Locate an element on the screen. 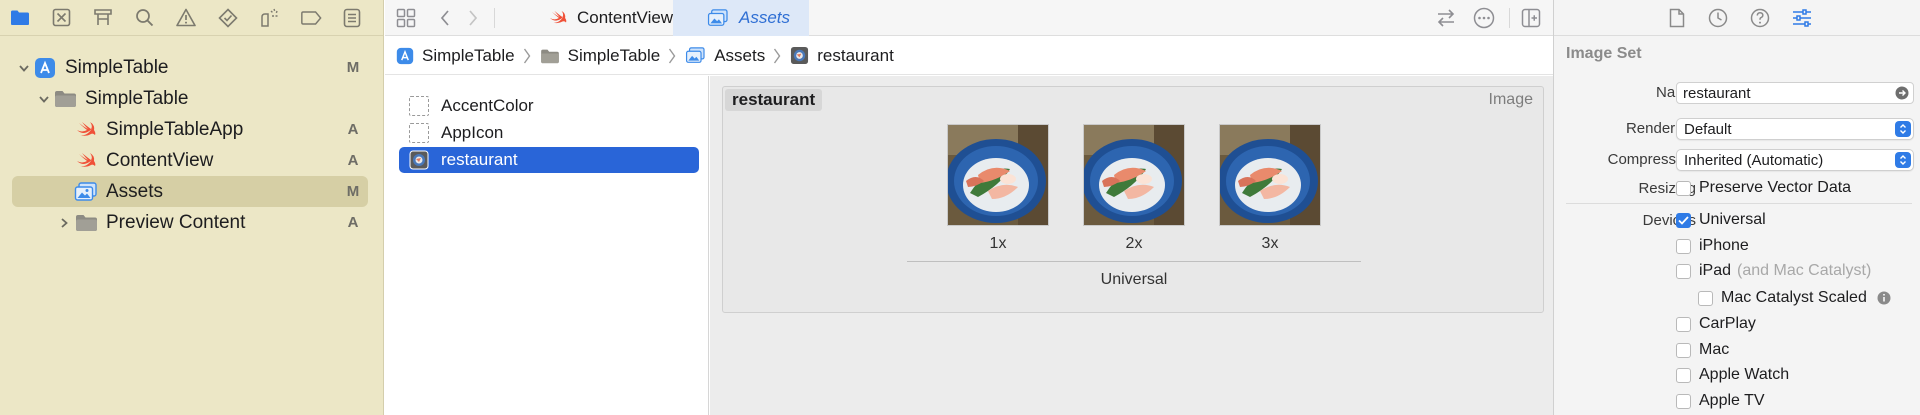 The height and width of the screenshot is (415, 1920). breadcrumb-label: restaurant is located at coordinates (855, 55).